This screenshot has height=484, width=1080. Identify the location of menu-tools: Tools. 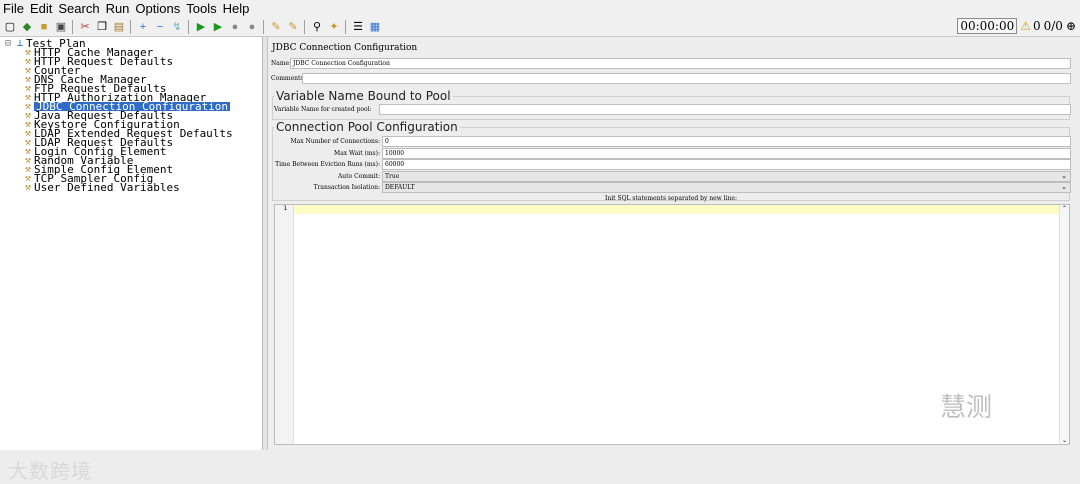
(201, 8).